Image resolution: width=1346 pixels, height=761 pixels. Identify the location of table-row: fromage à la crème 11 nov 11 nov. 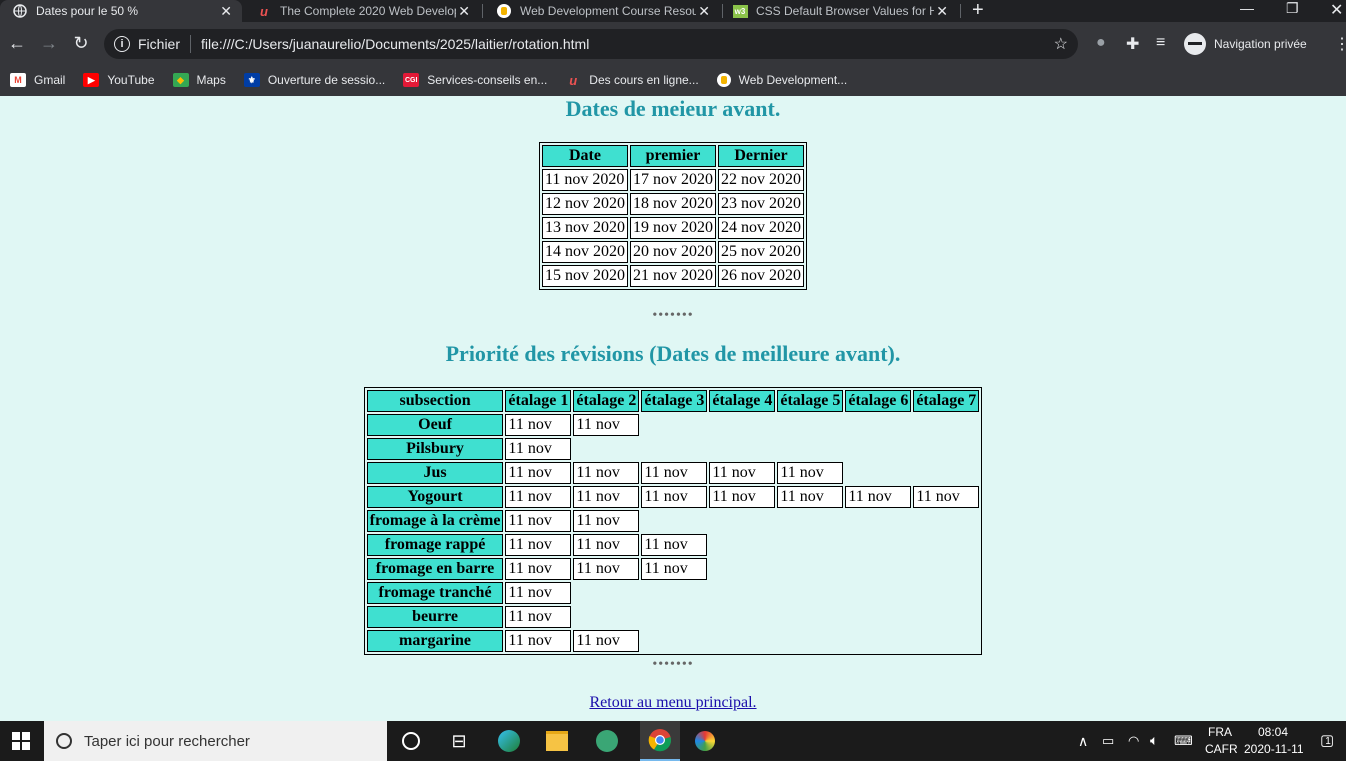
(673, 521).